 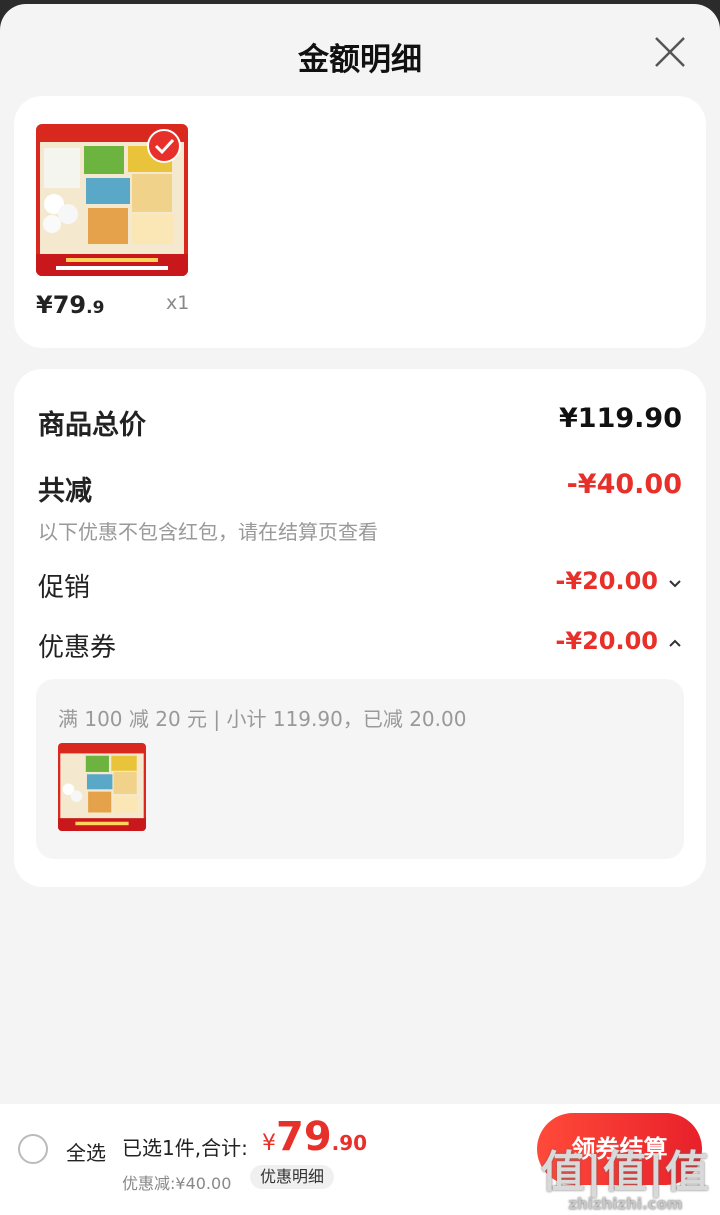 What do you see at coordinates (625, 1172) in the screenshot?
I see `watermark-logo: 值|值|值` at bounding box center [625, 1172].